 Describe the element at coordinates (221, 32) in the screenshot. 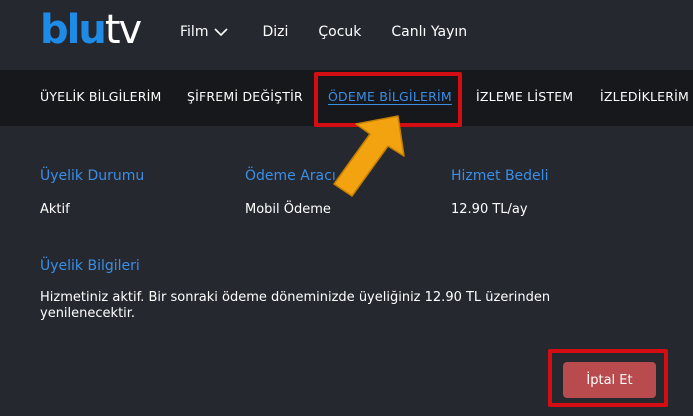

I see `chevron-down-icon` at that location.